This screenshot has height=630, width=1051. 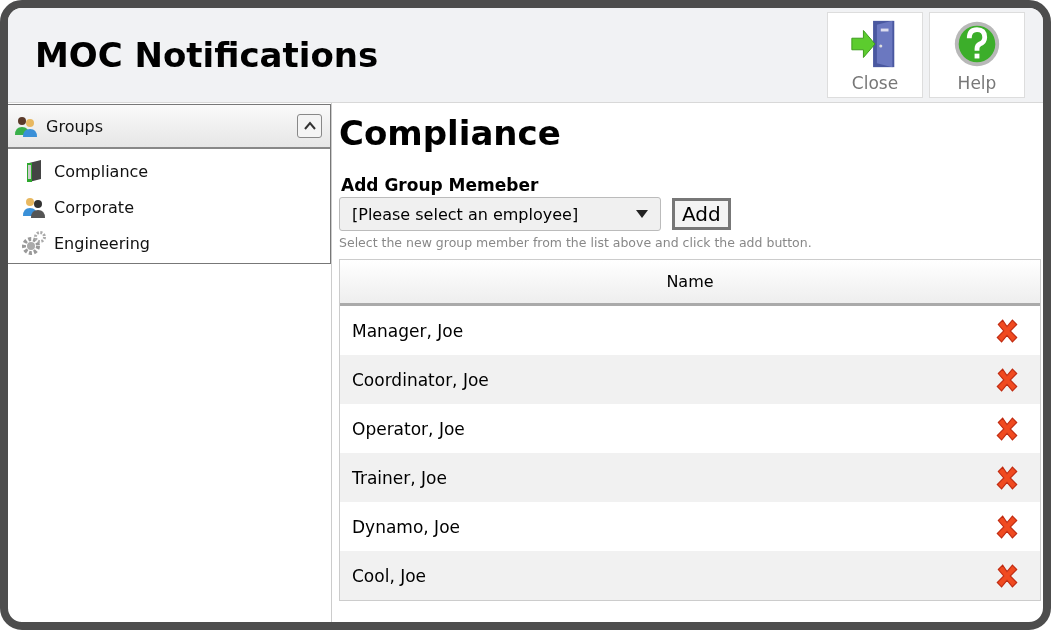 What do you see at coordinates (576, 242) in the screenshot?
I see `hint-text: Select the new group member from the list above and click the add button.` at bounding box center [576, 242].